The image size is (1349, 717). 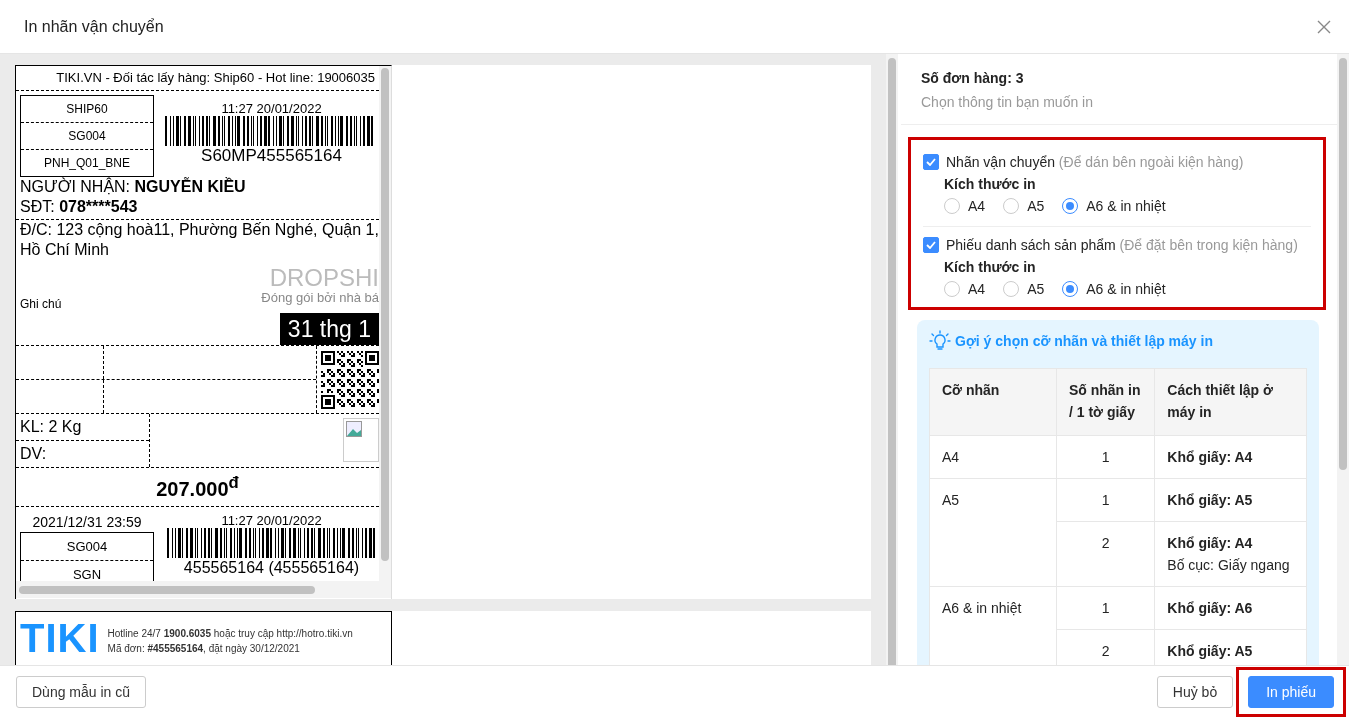 I want to click on deadline: 2021/12/31 23:59, so click(x=87, y=522).